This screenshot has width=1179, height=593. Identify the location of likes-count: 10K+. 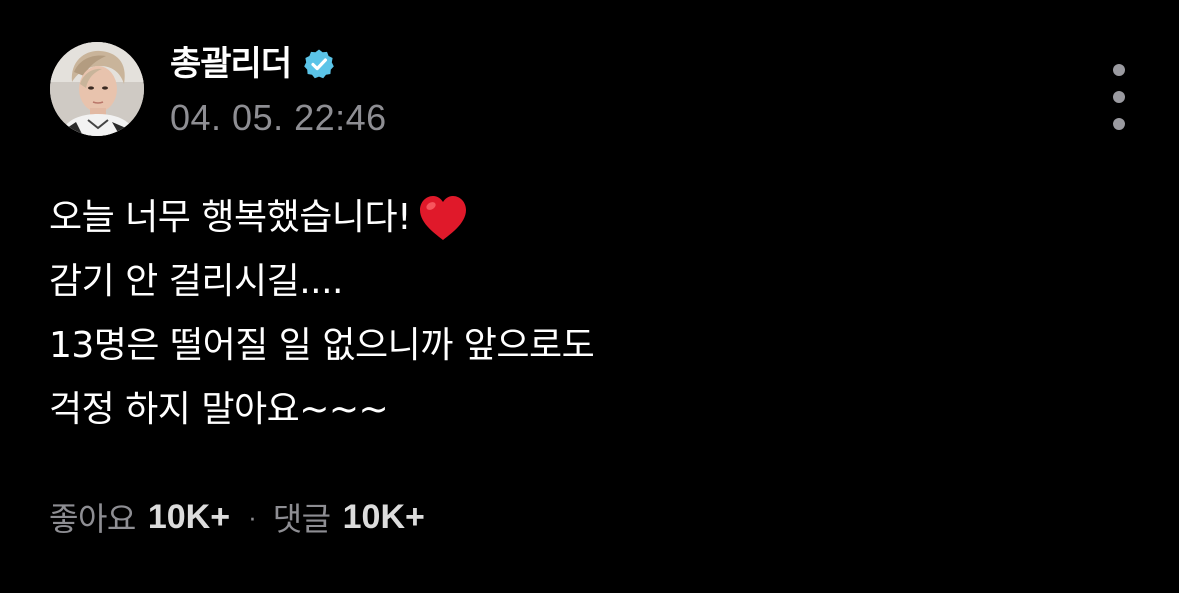
(189, 516).